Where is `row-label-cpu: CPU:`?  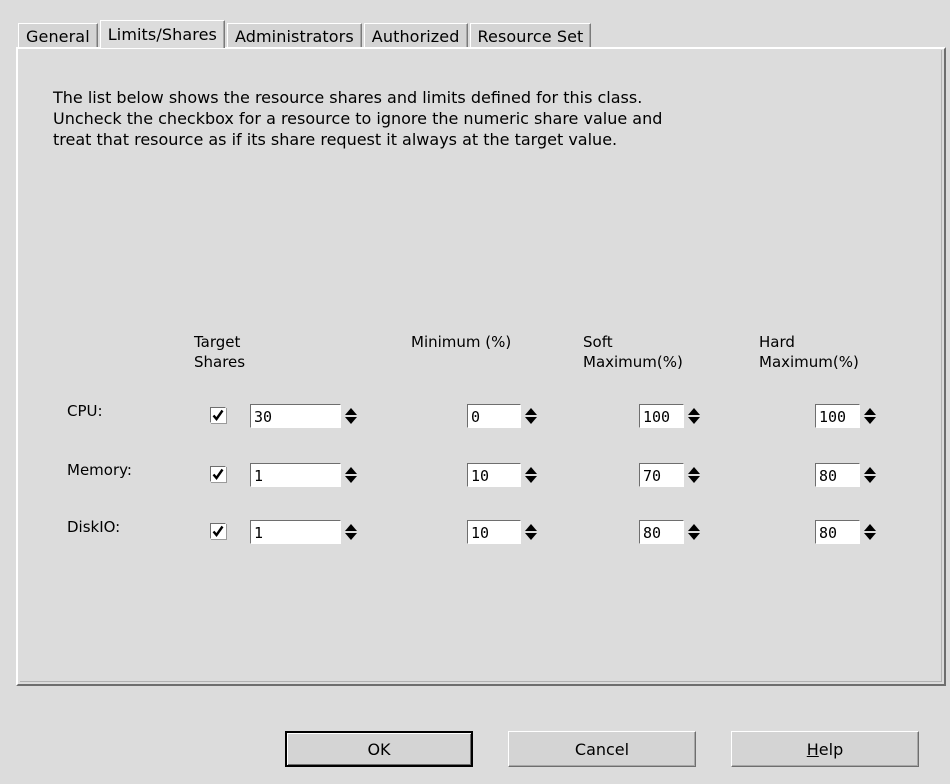 row-label-cpu: CPU: is located at coordinates (85, 411).